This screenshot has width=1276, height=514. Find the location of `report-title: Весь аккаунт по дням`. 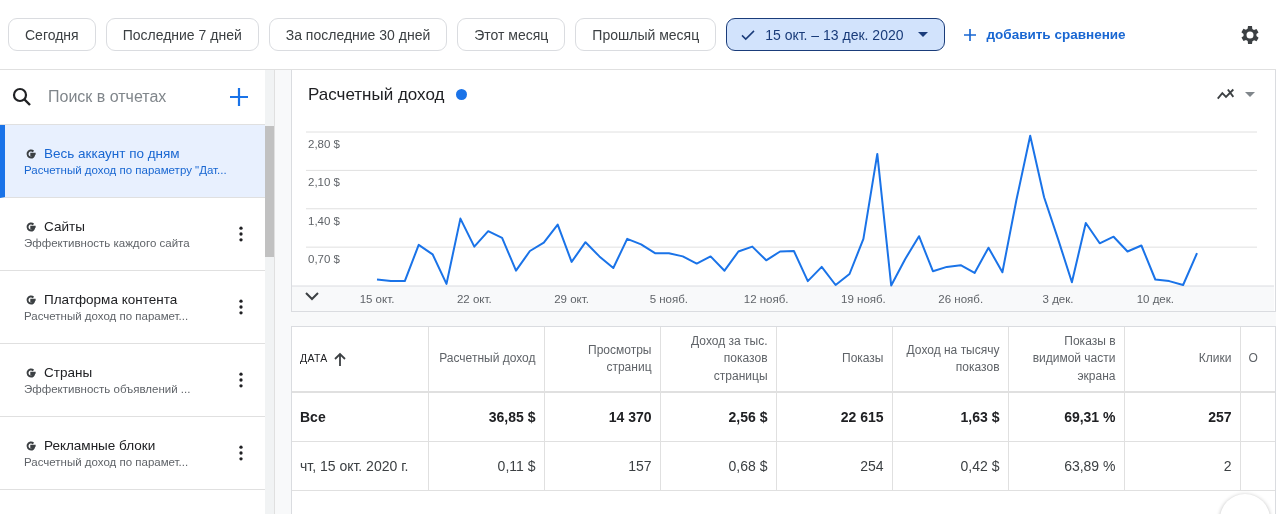

report-title: Весь аккаунт по дням is located at coordinates (112, 153).